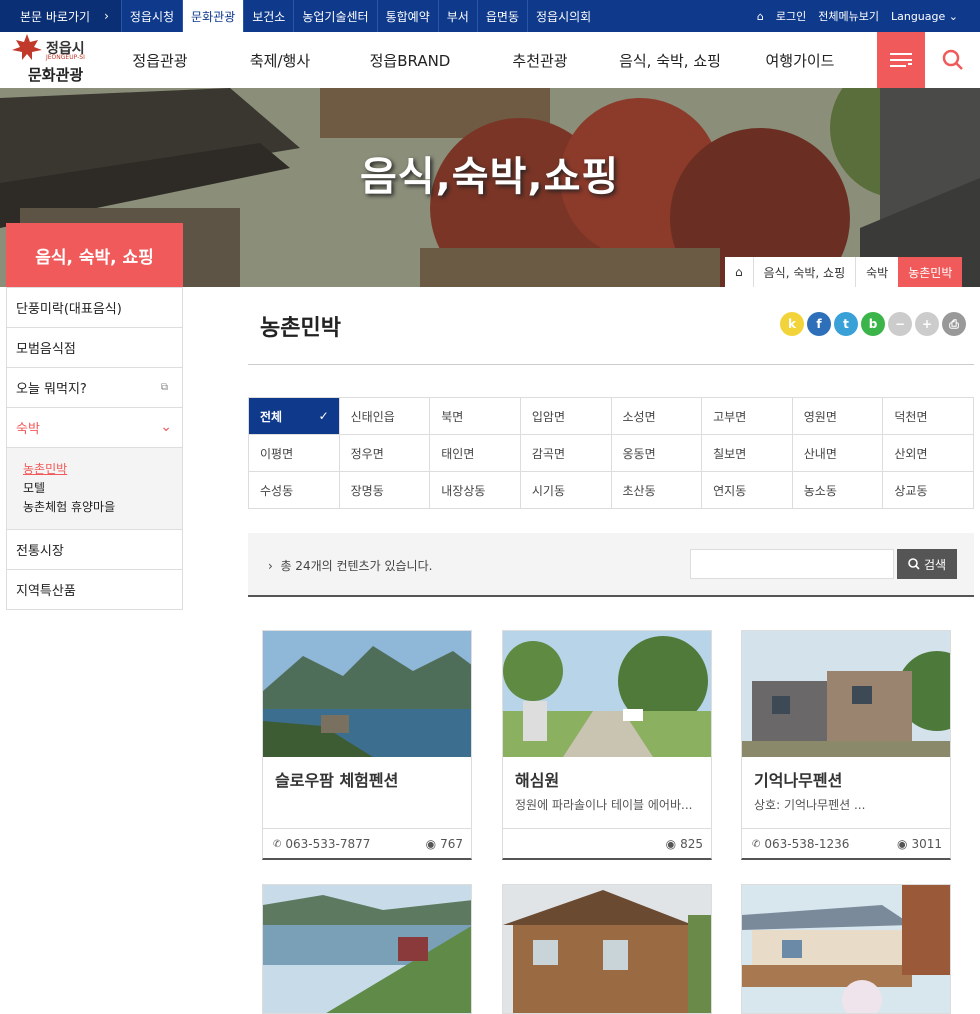 The height and width of the screenshot is (1014, 980). Describe the element at coordinates (900, 324) in the screenshot. I see `zoom-out-icon: −` at that location.